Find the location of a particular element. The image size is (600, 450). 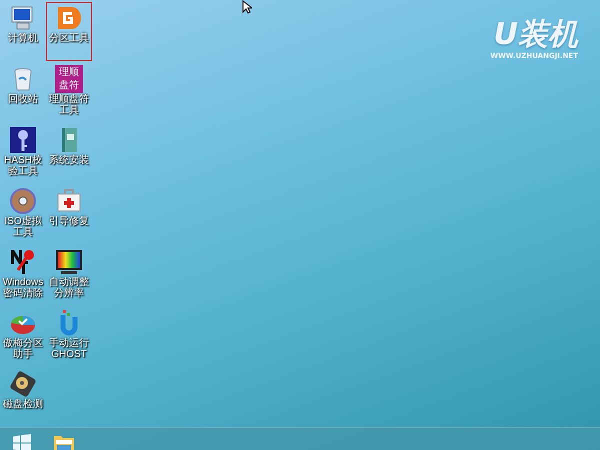

icon-label: 分区工具 is located at coordinates (69, 38).